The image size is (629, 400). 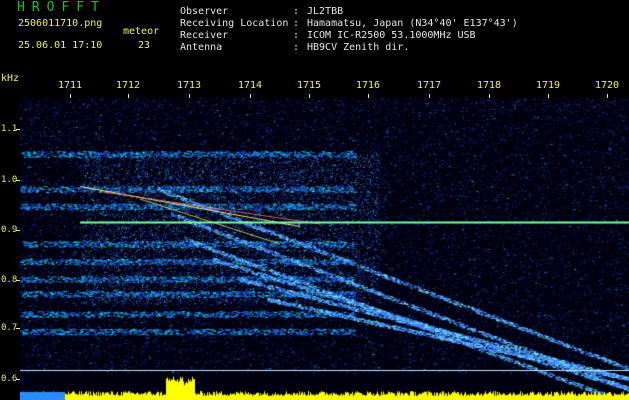 I want to click on receiver-value: ICOM IC-R2500 53.1000MHz USB, so click(x=391, y=35).